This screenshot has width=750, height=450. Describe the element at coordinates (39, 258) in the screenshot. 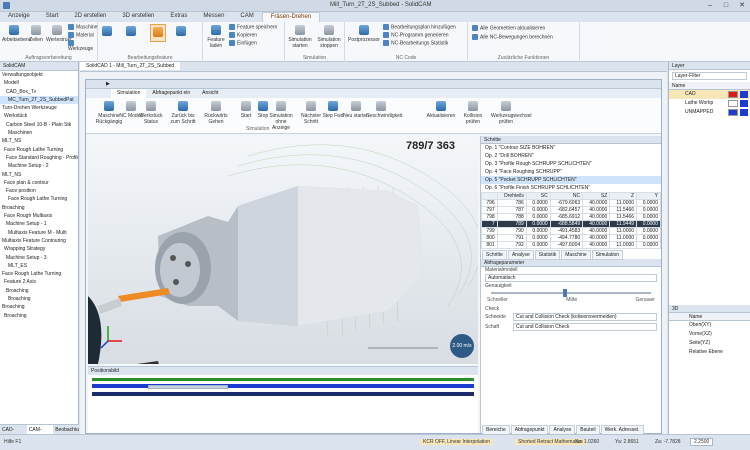

I see `tree-item: Machine Setup - 3` at that location.